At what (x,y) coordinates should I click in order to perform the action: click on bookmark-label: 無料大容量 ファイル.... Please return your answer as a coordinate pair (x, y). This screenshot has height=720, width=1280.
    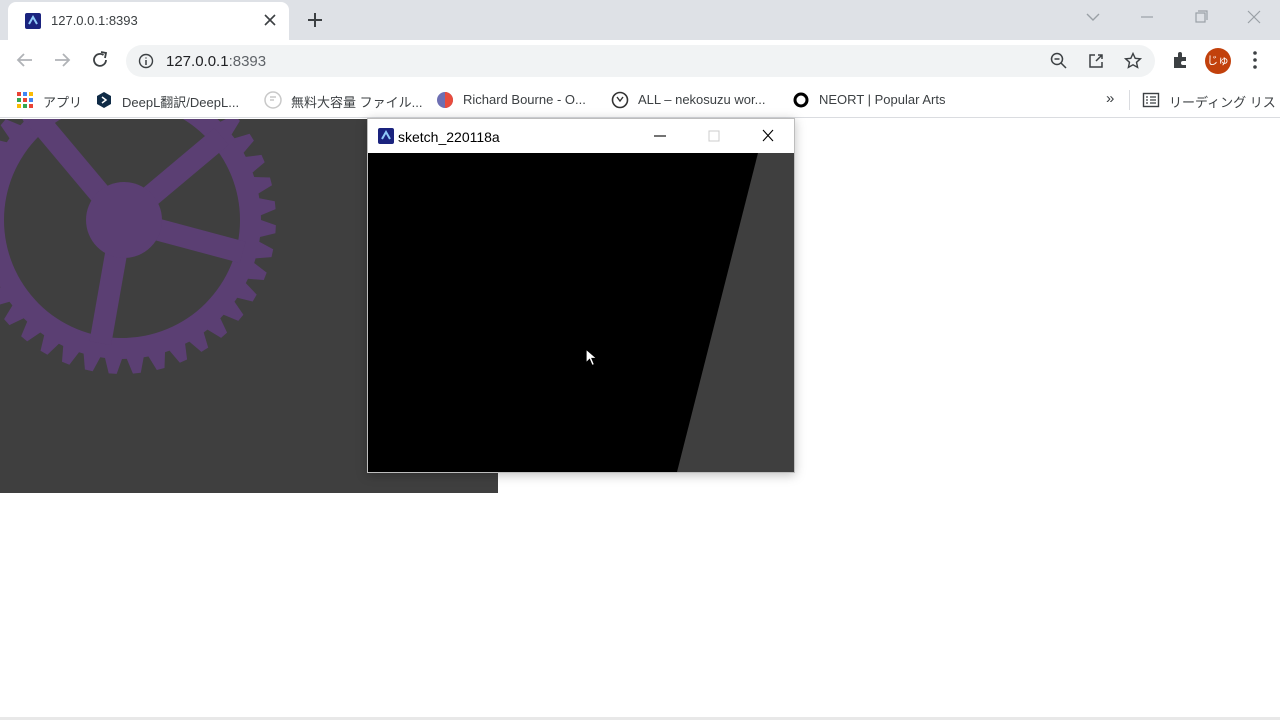
    Looking at the image, I should click on (357, 102).